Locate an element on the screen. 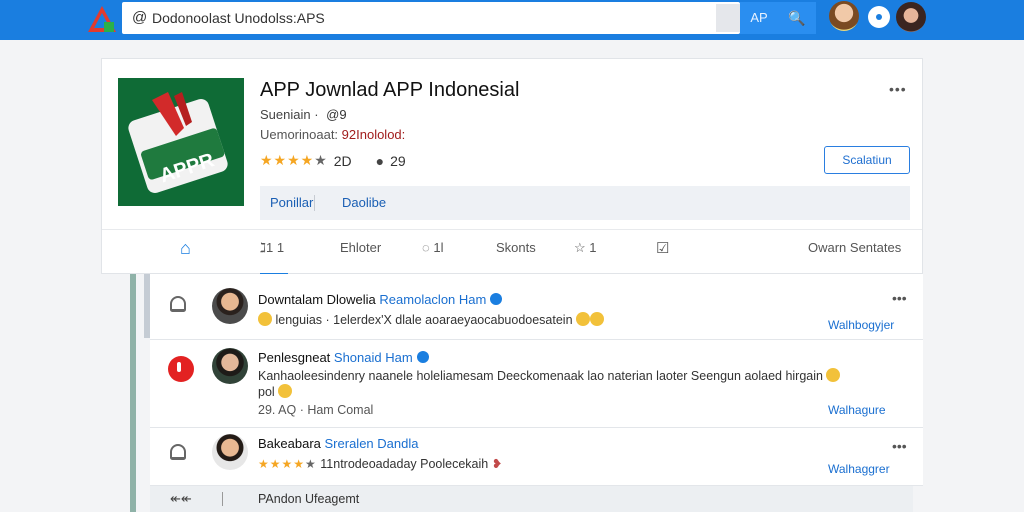 This screenshot has width=1024, height=512. rating-row: ★★★★★ 2D ● 29 is located at coordinates (333, 160).